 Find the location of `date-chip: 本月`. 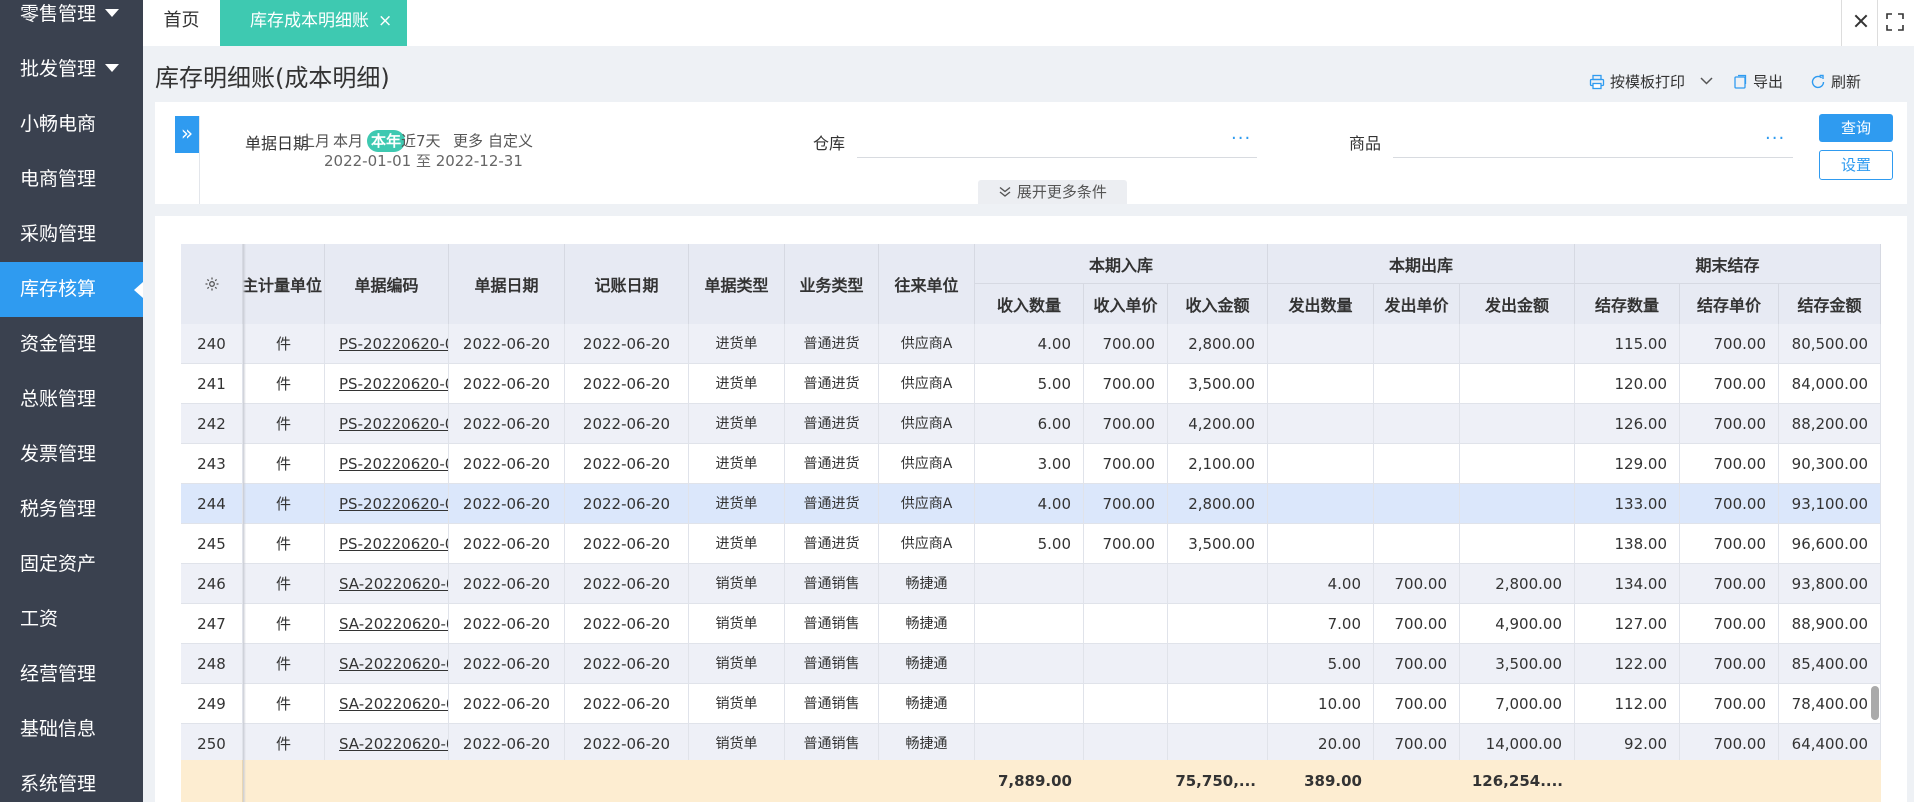

date-chip: 本月 is located at coordinates (348, 141).